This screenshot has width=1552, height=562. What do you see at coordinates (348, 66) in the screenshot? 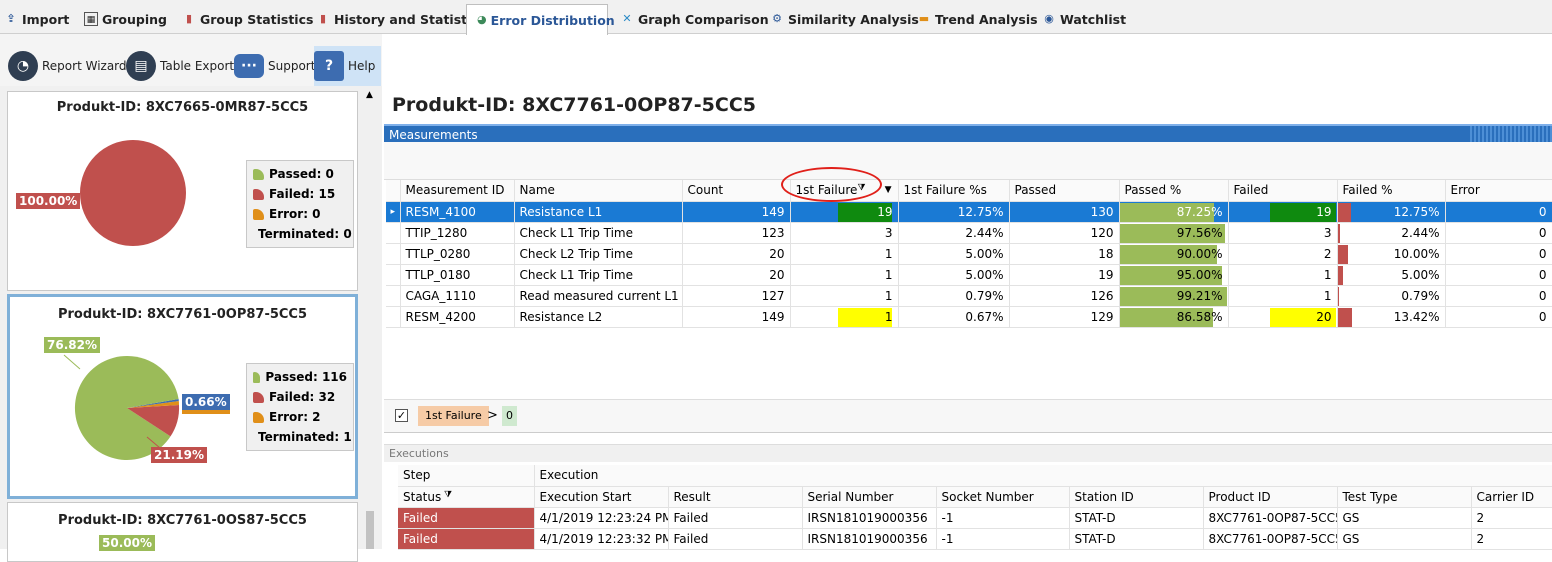
I see `help-button: ? Help` at bounding box center [348, 66].